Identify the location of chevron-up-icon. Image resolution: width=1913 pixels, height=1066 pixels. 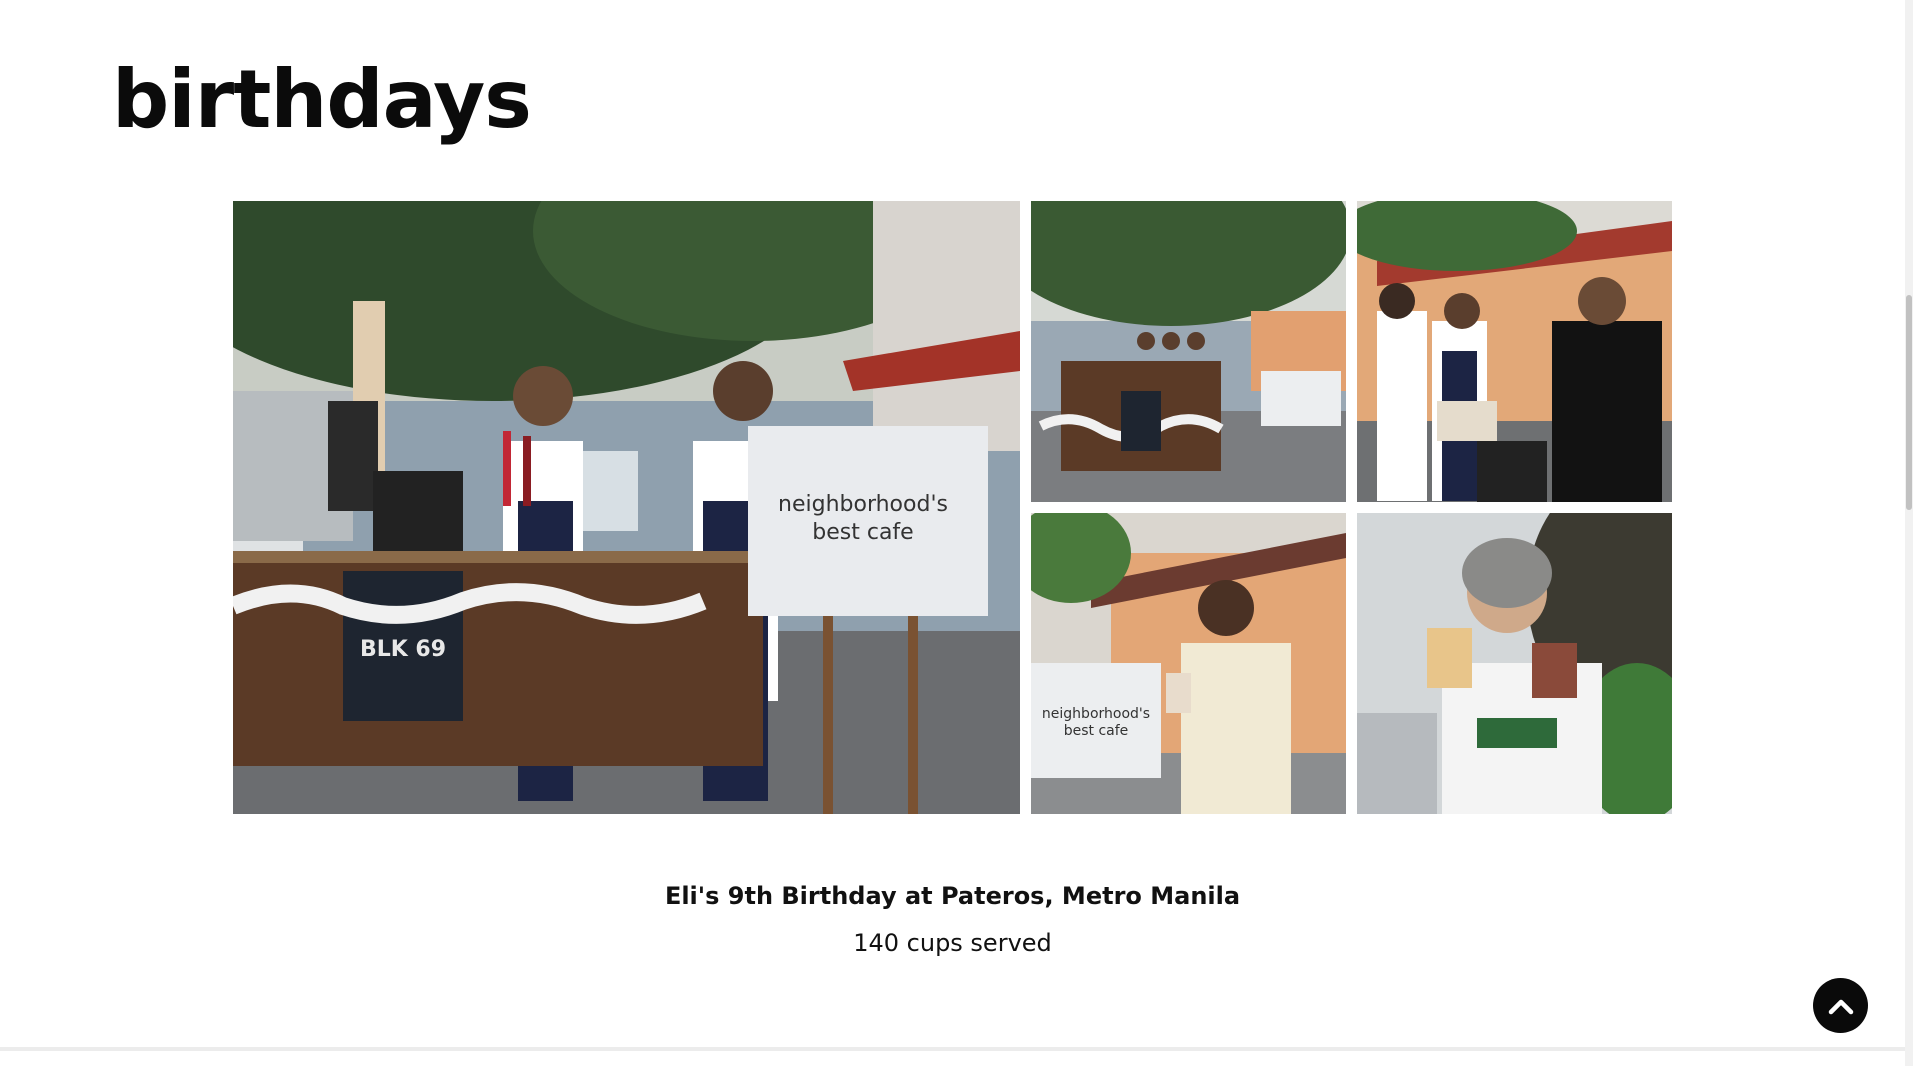
(1840, 1006).